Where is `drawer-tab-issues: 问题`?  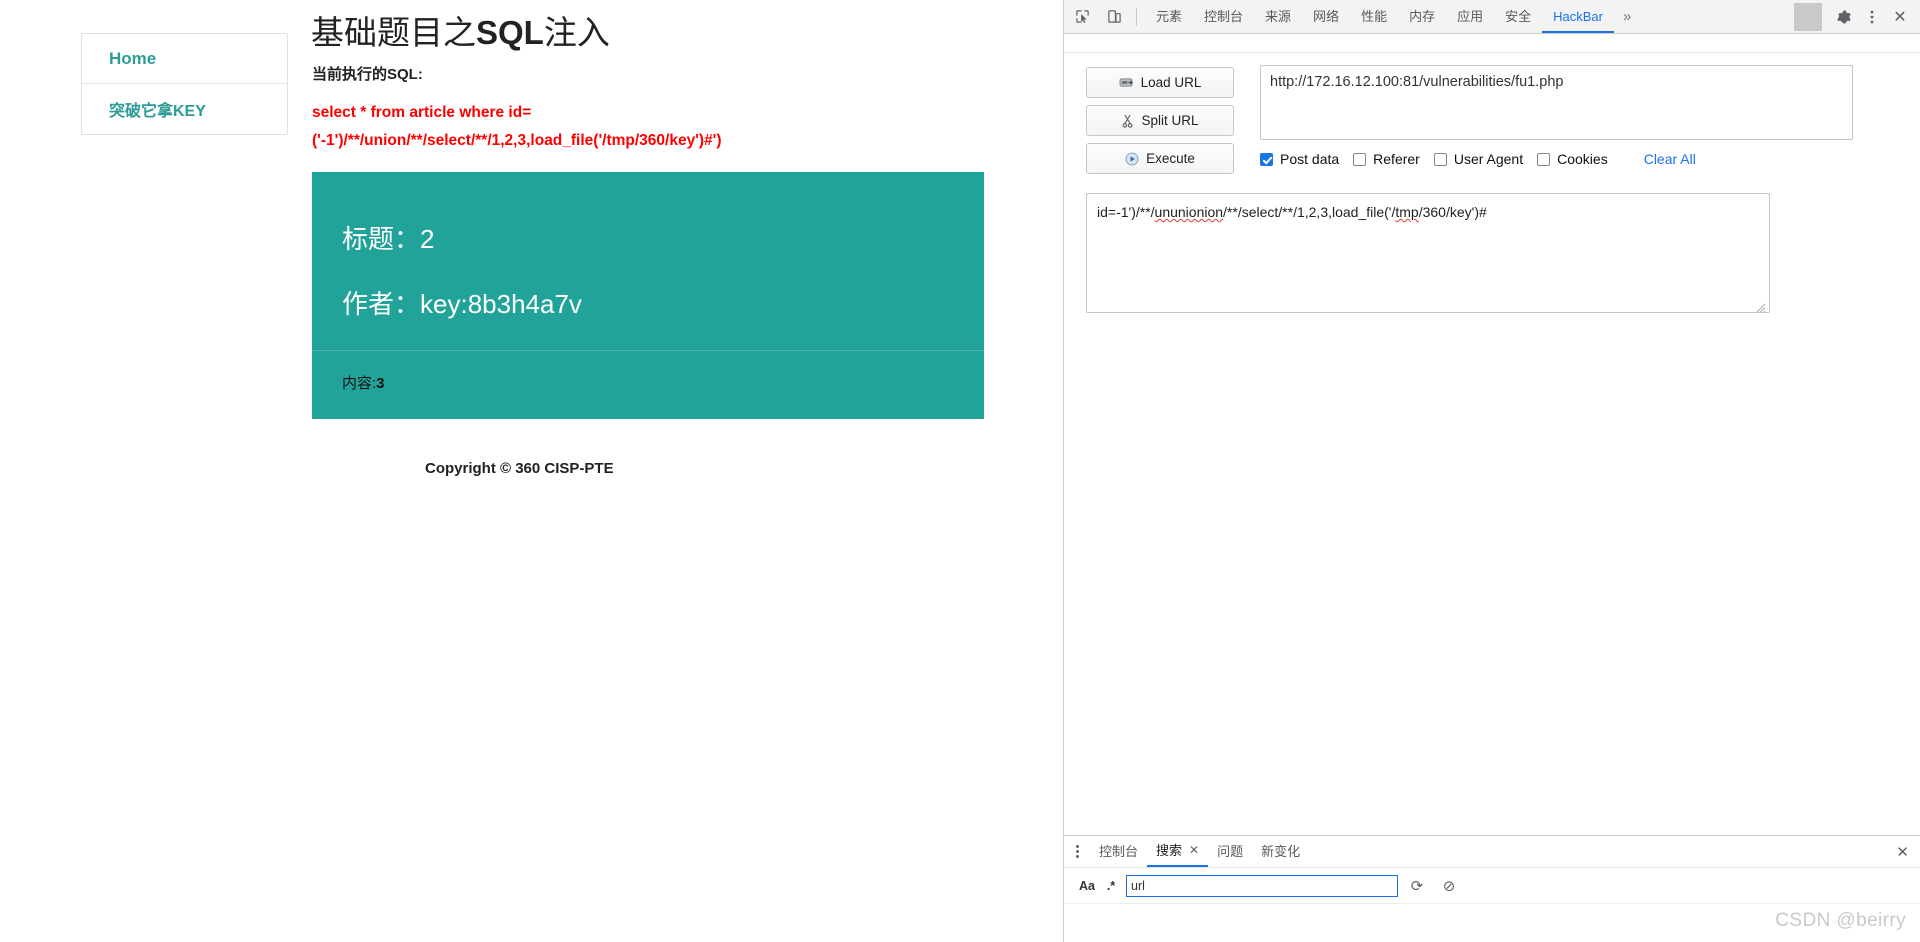 drawer-tab-issues: 问题 is located at coordinates (1230, 851).